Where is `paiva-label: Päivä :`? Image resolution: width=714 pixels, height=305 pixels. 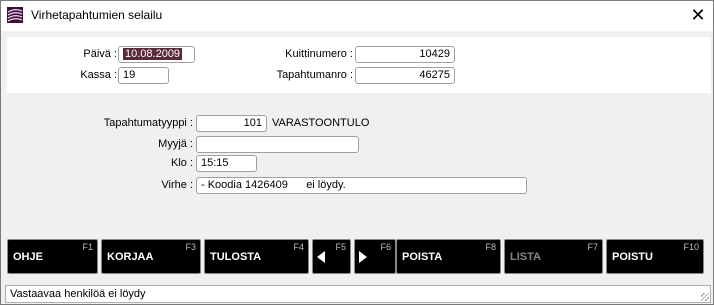 paiva-label: Päivä : is located at coordinates (100, 54).